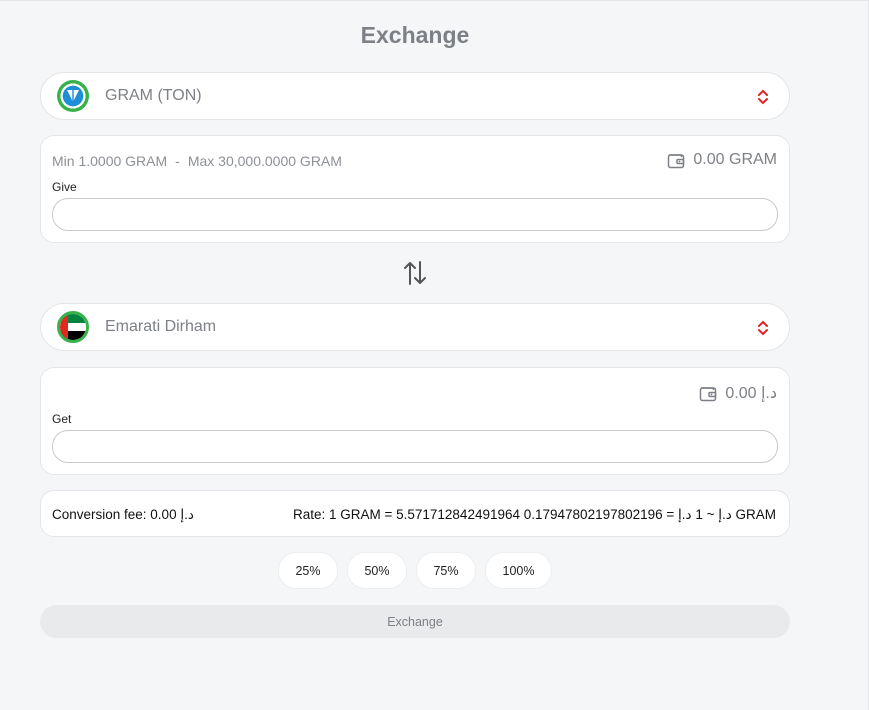 This screenshot has height=710, width=869. What do you see at coordinates (415, 273) in the screenshot?
I see `swap-arrows-icon` at bounding box center [415, 273].